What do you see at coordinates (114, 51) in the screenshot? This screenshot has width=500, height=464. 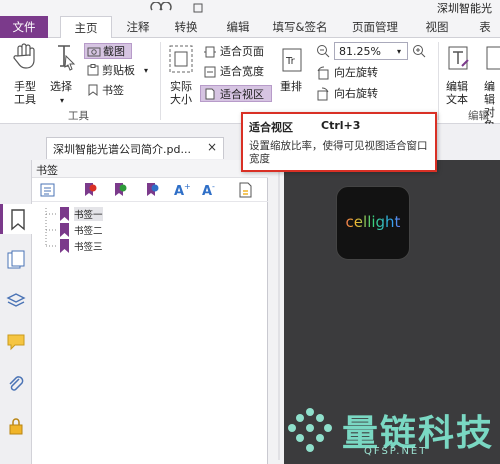 I see `screenshot-label: 截图` at bounding box center [114, 51].